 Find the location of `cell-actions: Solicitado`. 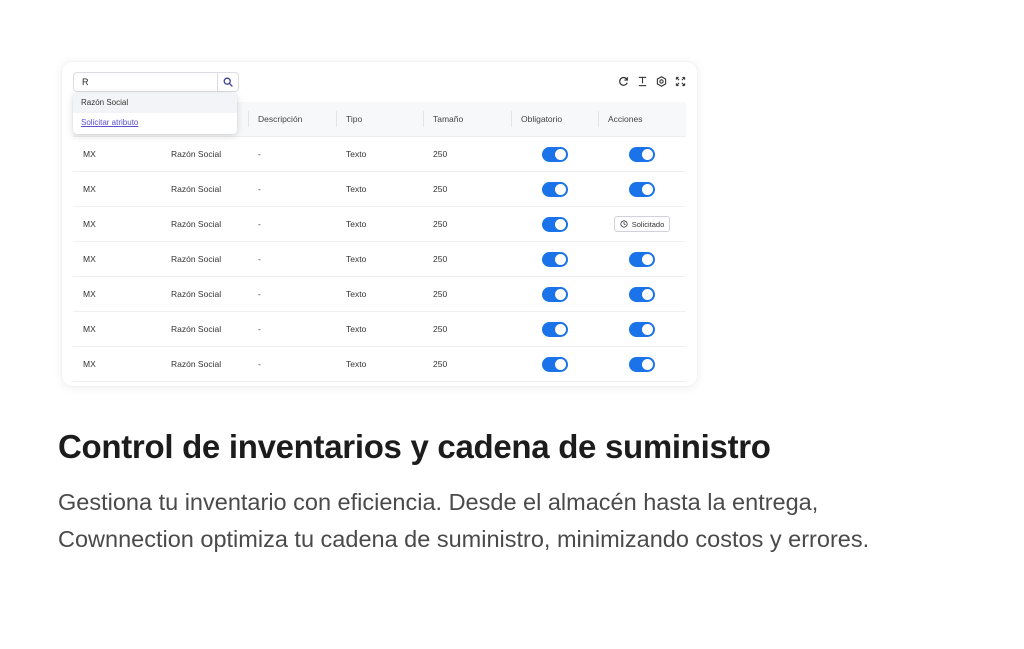

cell-actions: Solicitado is located at coordinates (642, 224).